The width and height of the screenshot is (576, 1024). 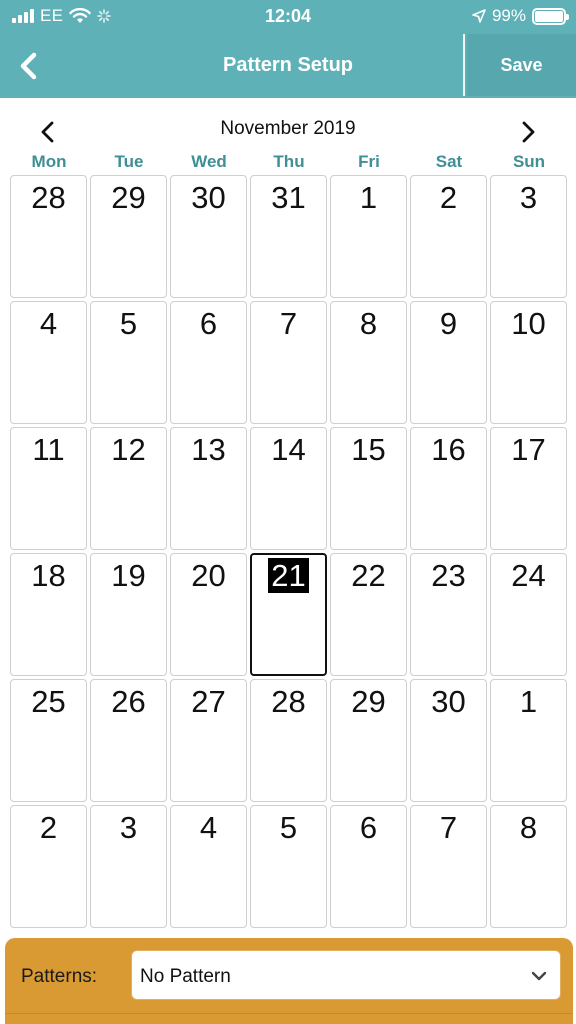 What do you see at coordinates (368, 575) in the screenshot?
I see `day-number: 22` at bounding box center [368, 575].